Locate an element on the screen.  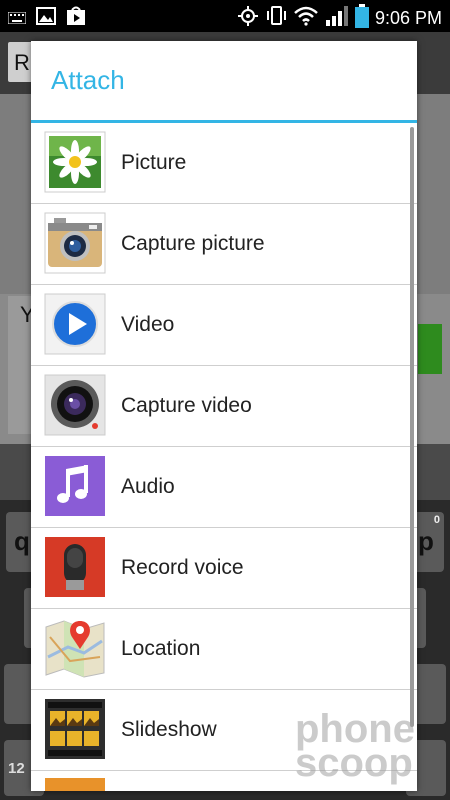
slideshow-icon is located at coordinates (75, 729).